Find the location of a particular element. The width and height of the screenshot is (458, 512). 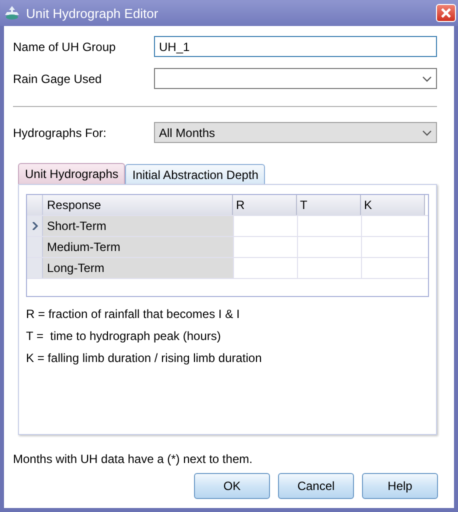

row-selector is located at coordinates (35, 226).